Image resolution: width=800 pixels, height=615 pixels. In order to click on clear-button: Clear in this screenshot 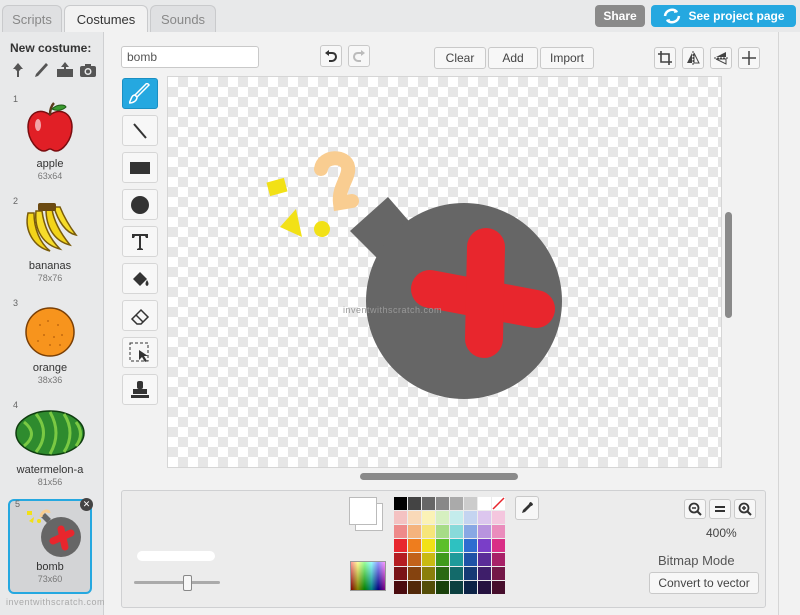, I will do `click(460, 58)`.